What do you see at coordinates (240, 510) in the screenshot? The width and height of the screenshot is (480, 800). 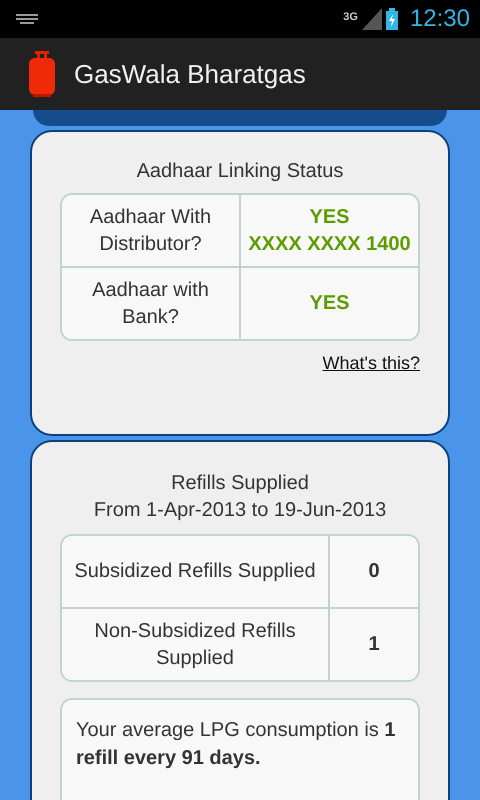 I see `date-range: From 1-Apr-2013 to 19-Jun-2013` at bounding box center [240, 510].